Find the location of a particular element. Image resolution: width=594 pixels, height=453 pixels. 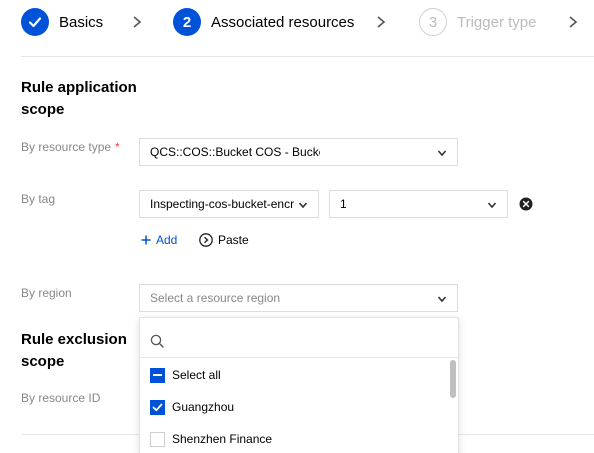

option-guangzhou: Guangzhou is located at coordinates (192, 407).